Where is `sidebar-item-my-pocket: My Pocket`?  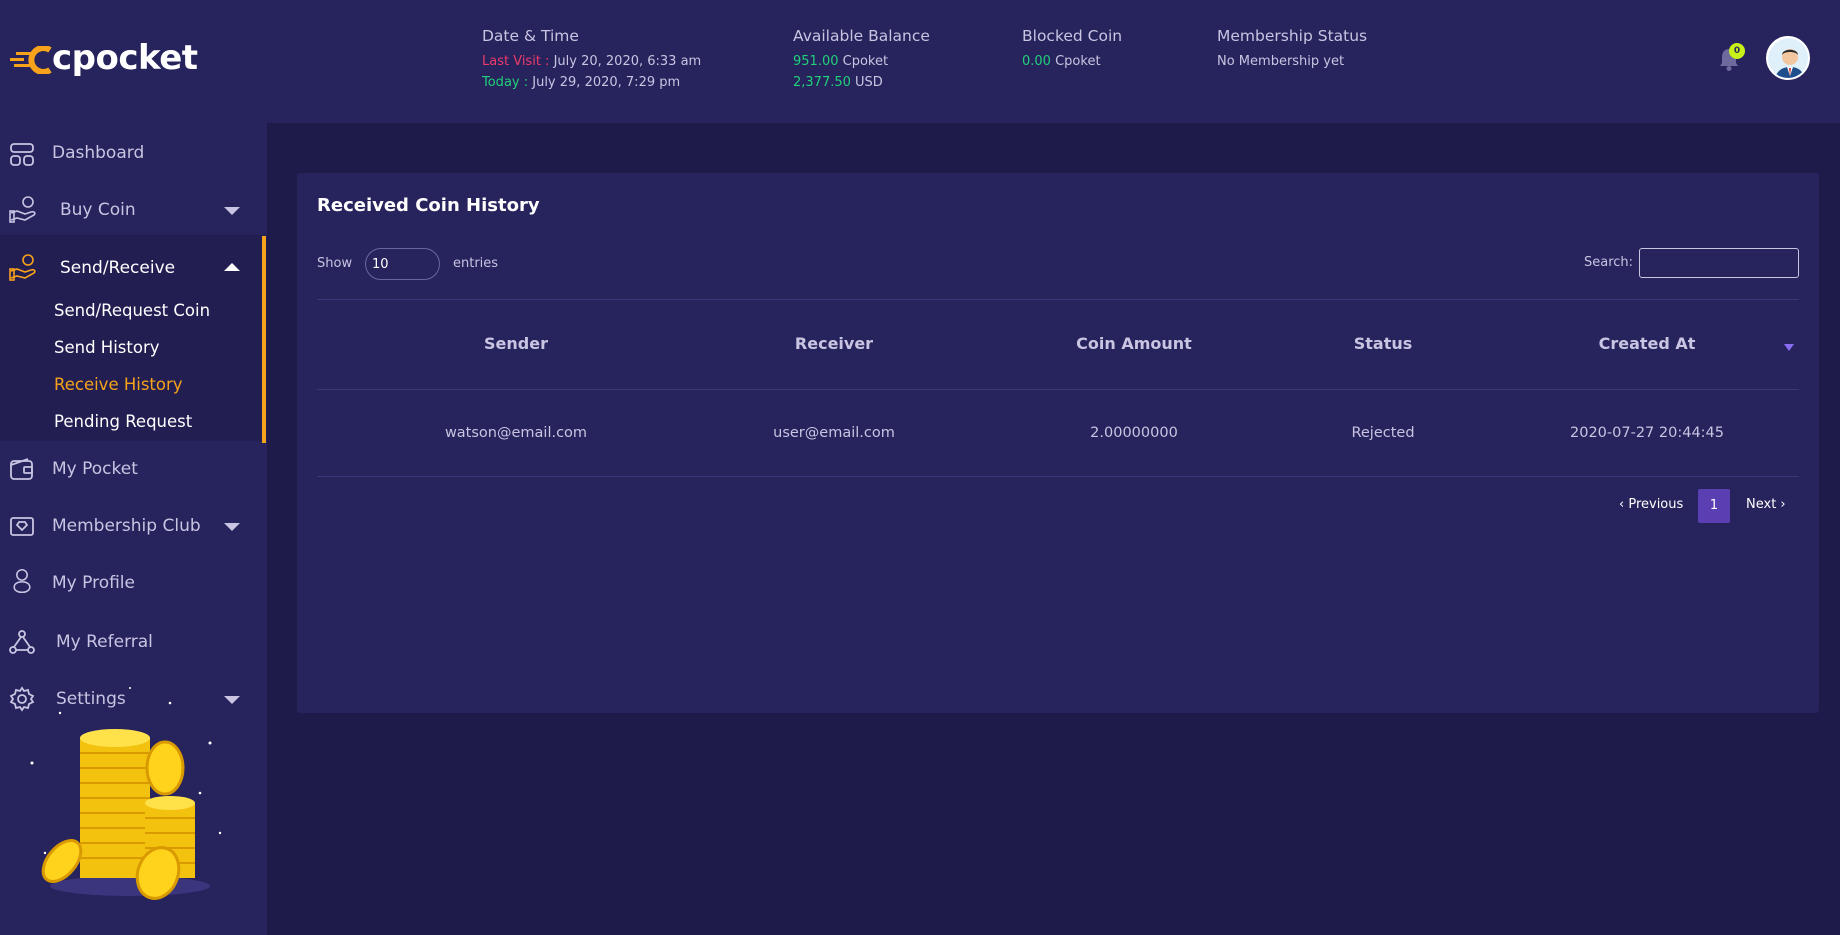
sidebar-item-my-pocket: My Pocket is located at coordinates (133, 469).